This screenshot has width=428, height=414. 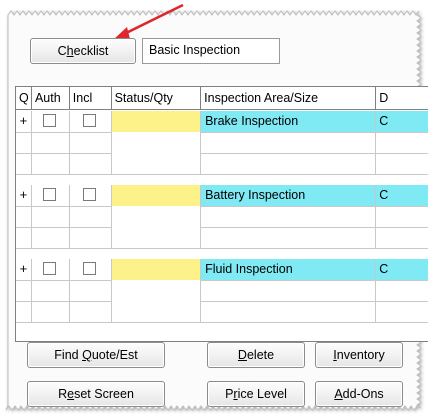 I want to click on checklist-button: Checklist, so click(x=83, y=51).